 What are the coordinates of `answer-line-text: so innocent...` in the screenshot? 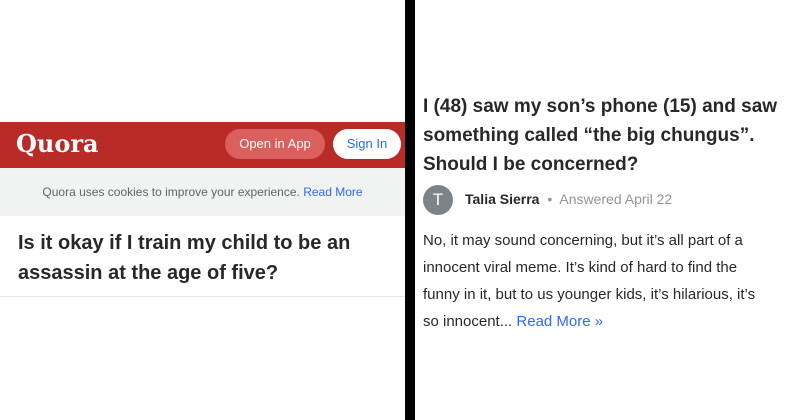 It's located at (468, 321).